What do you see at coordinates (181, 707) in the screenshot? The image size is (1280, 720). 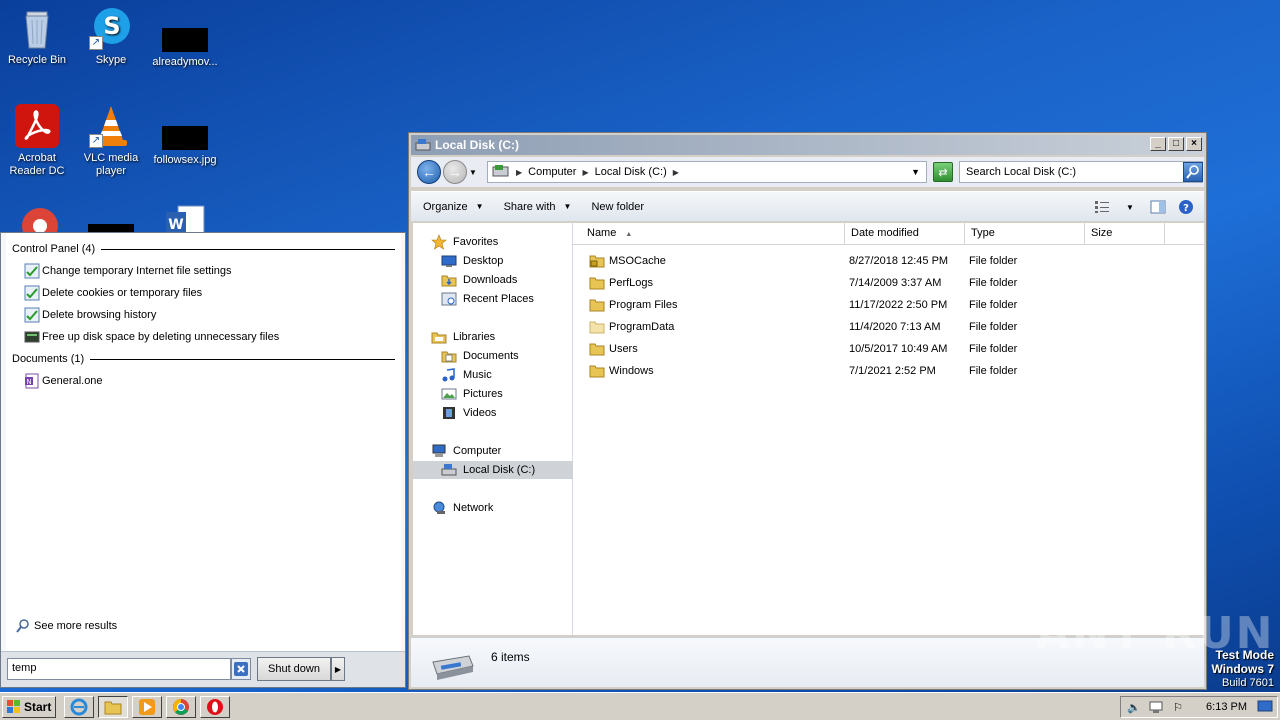 I see `taskbar-chrome` at bounding box center [181, 707].